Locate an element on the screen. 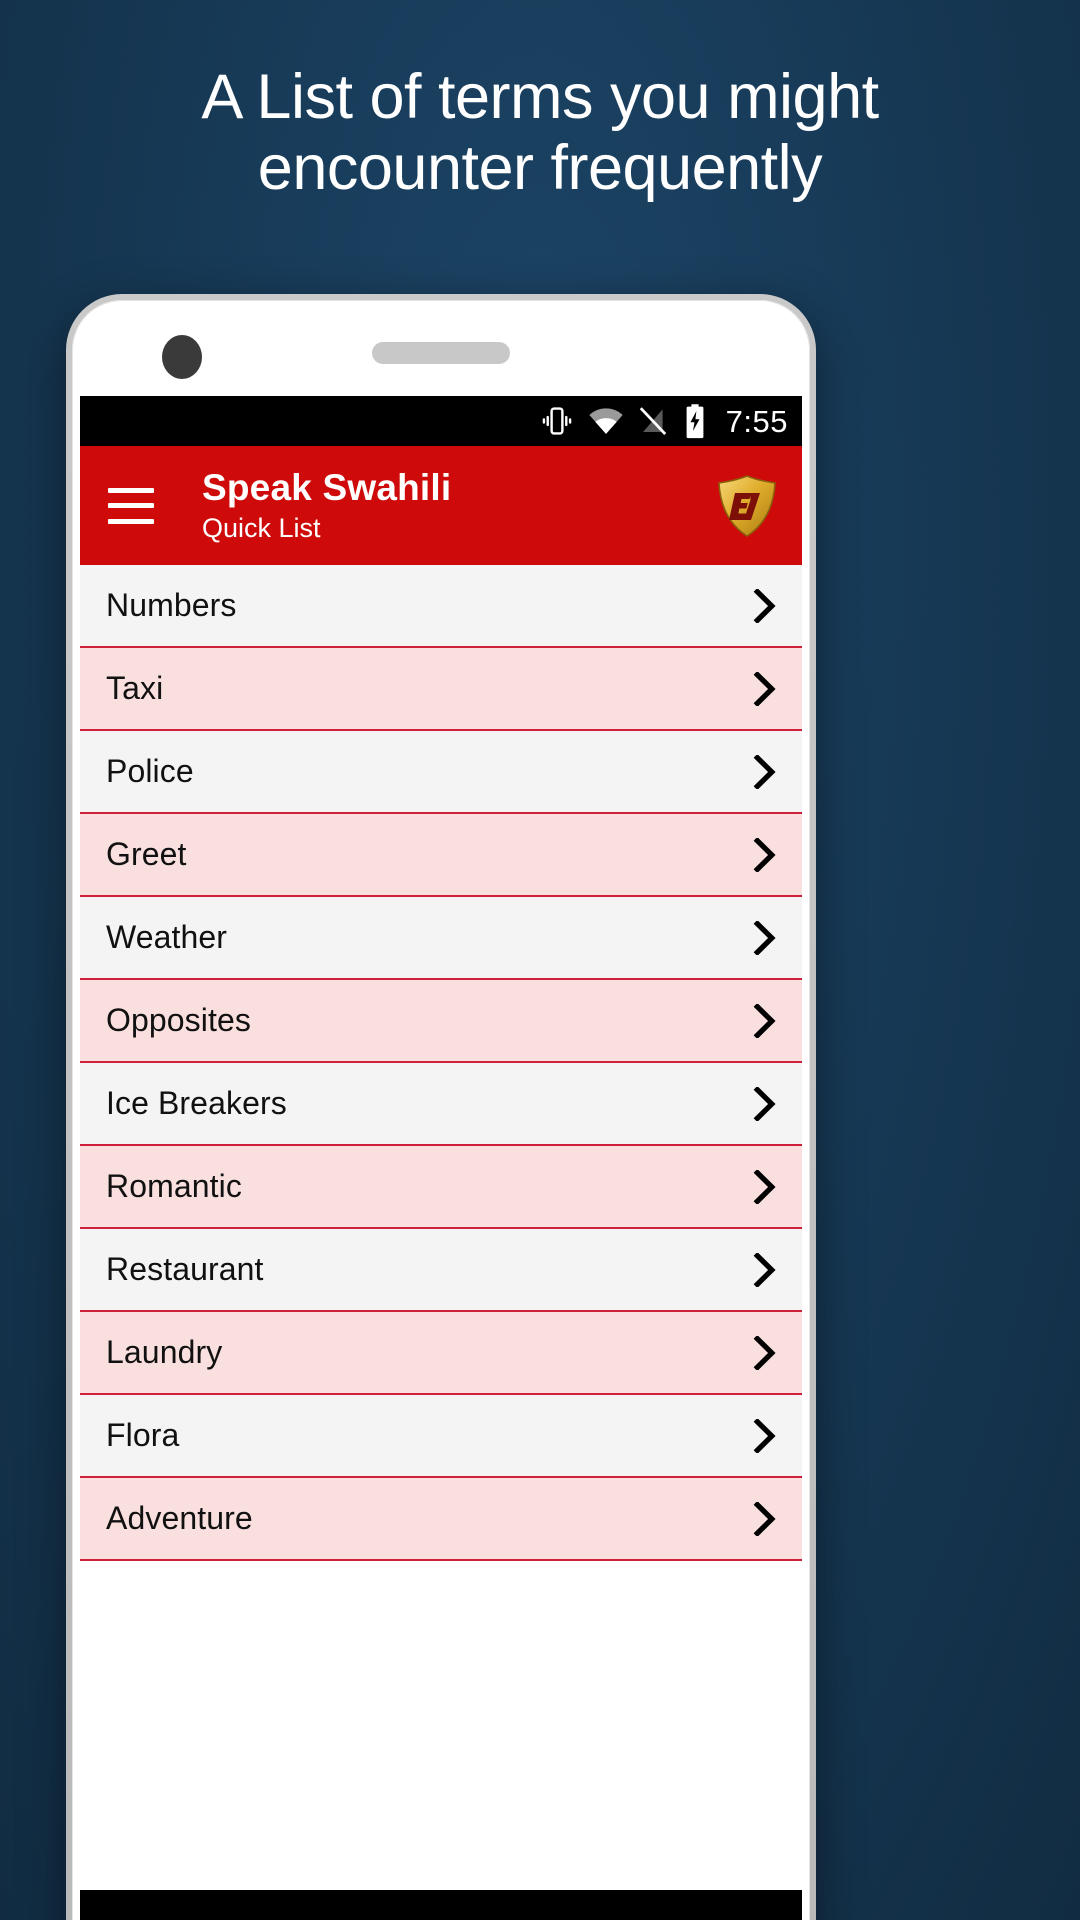 The image size is (1080, 1920). ev-shield-logo-icon is located at coordinates (747, 506).